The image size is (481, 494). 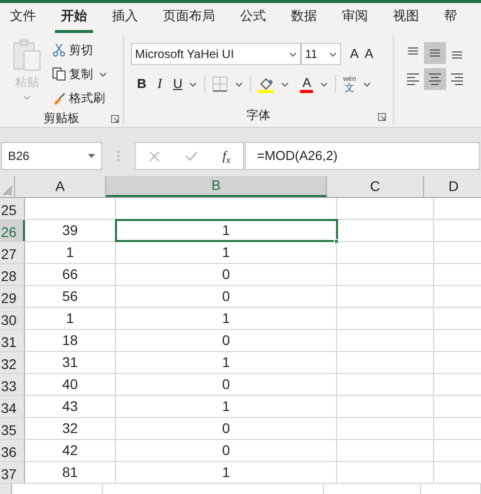 I want to click on row-header: 35, so click(x=12, y=428).